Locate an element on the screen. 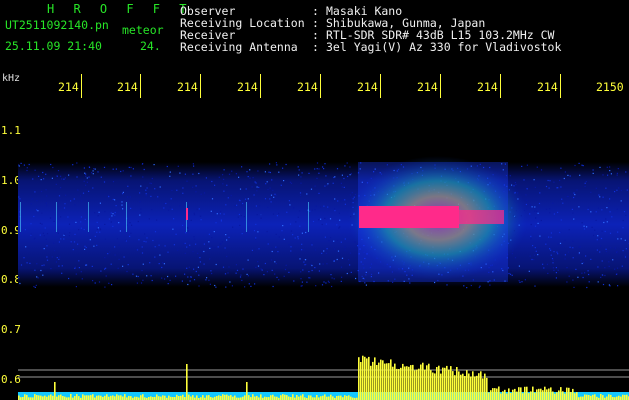 The height and width of the screenshot is (400, 629). timestamp: 25.11.09 21:40 is located at coordinates (53, 46).